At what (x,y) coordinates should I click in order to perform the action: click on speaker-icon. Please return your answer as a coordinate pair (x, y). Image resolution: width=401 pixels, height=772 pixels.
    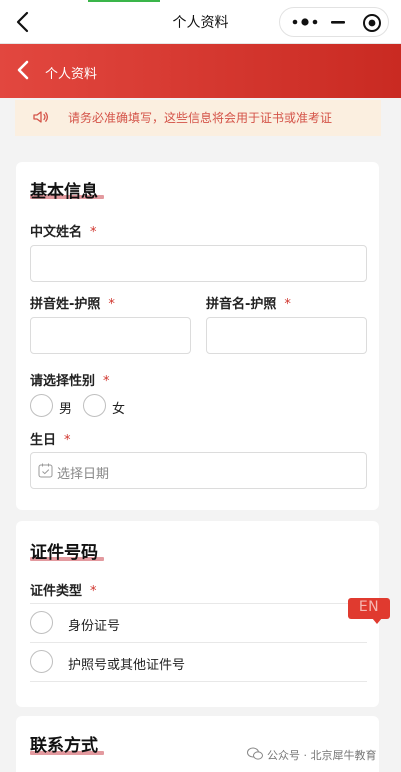
    Looking at the image, I should click on (41, 117).